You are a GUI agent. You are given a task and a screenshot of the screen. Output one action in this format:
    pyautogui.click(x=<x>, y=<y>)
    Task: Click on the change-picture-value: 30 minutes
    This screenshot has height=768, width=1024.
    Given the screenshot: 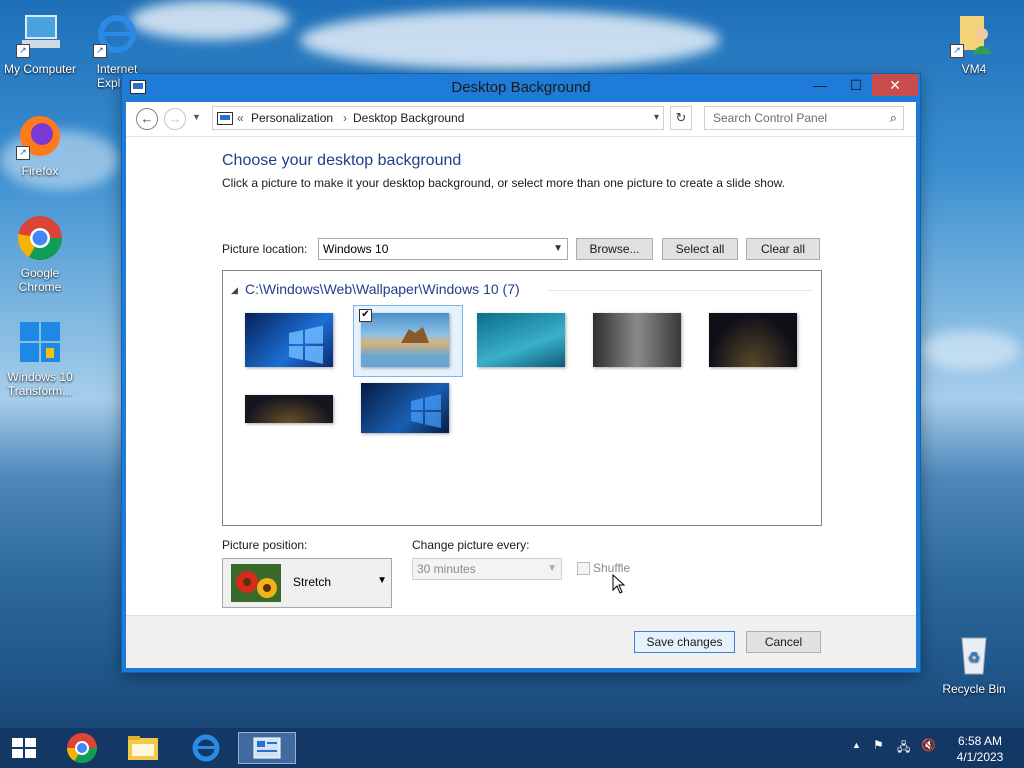 What is the action you would take?
    pyautogui.click(x=446, y=569)
    